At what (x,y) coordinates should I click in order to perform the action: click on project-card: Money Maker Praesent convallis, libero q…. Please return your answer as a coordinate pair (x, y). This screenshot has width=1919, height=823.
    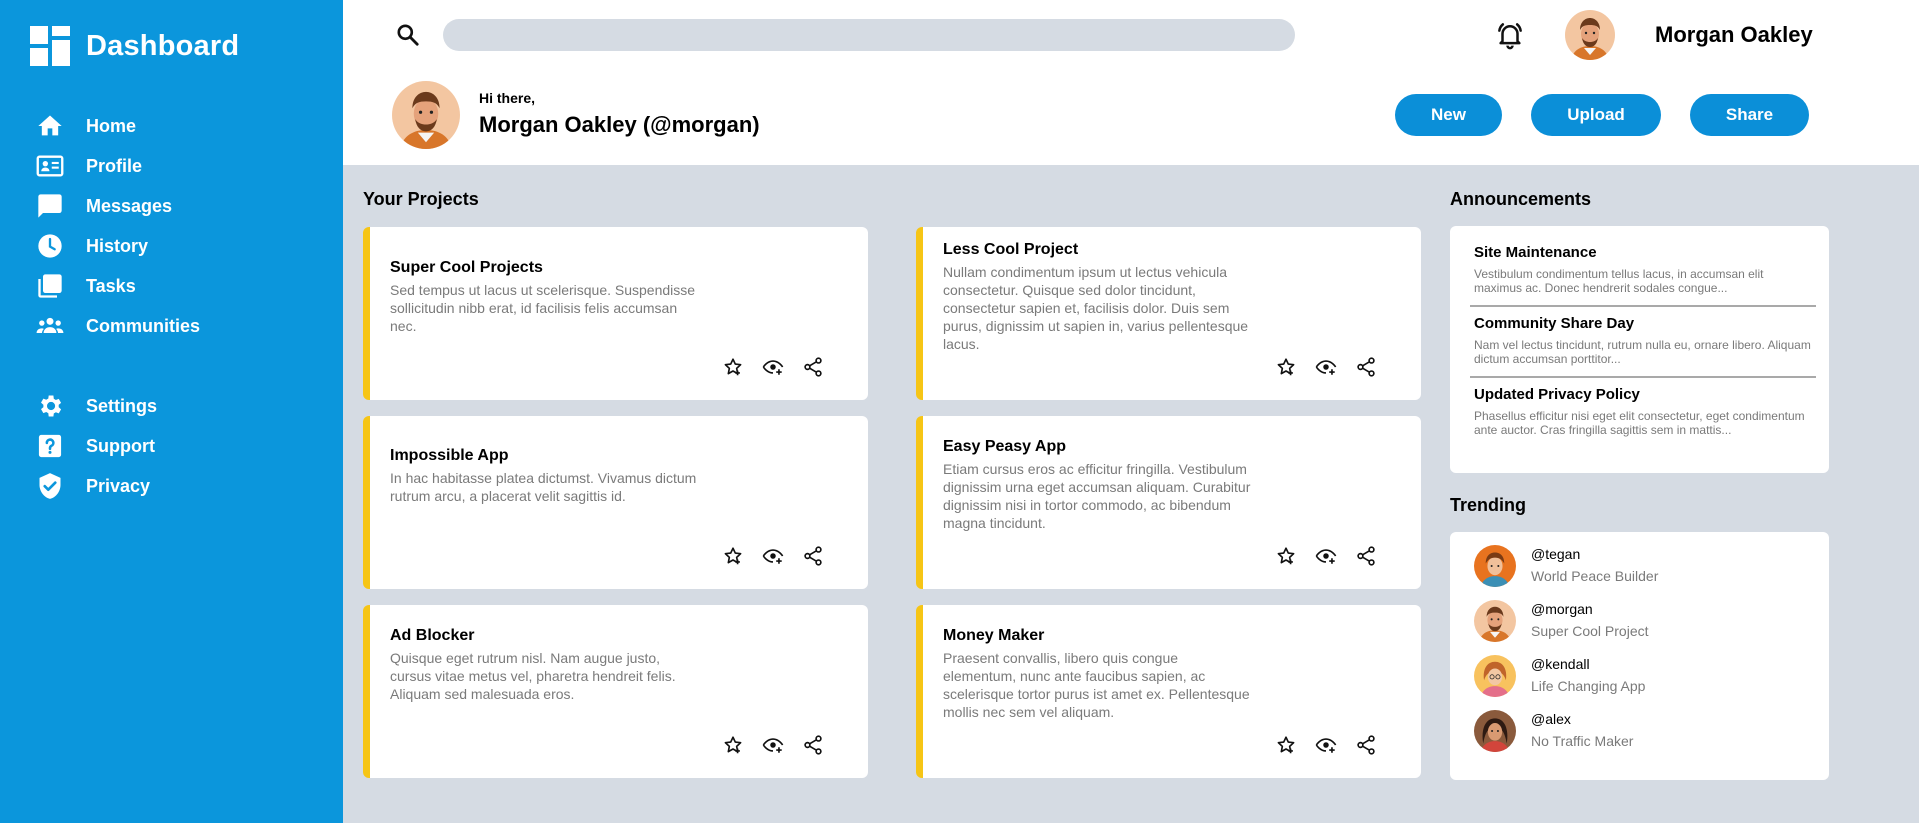
    Looking at the image, I should click on (1168, 691).